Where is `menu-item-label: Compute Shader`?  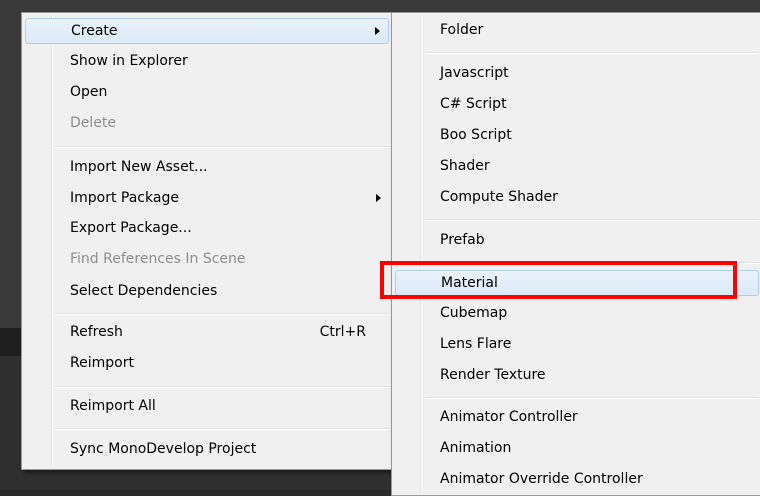 menu-item-label: Compute Shader is located at coordinates (499, 197).